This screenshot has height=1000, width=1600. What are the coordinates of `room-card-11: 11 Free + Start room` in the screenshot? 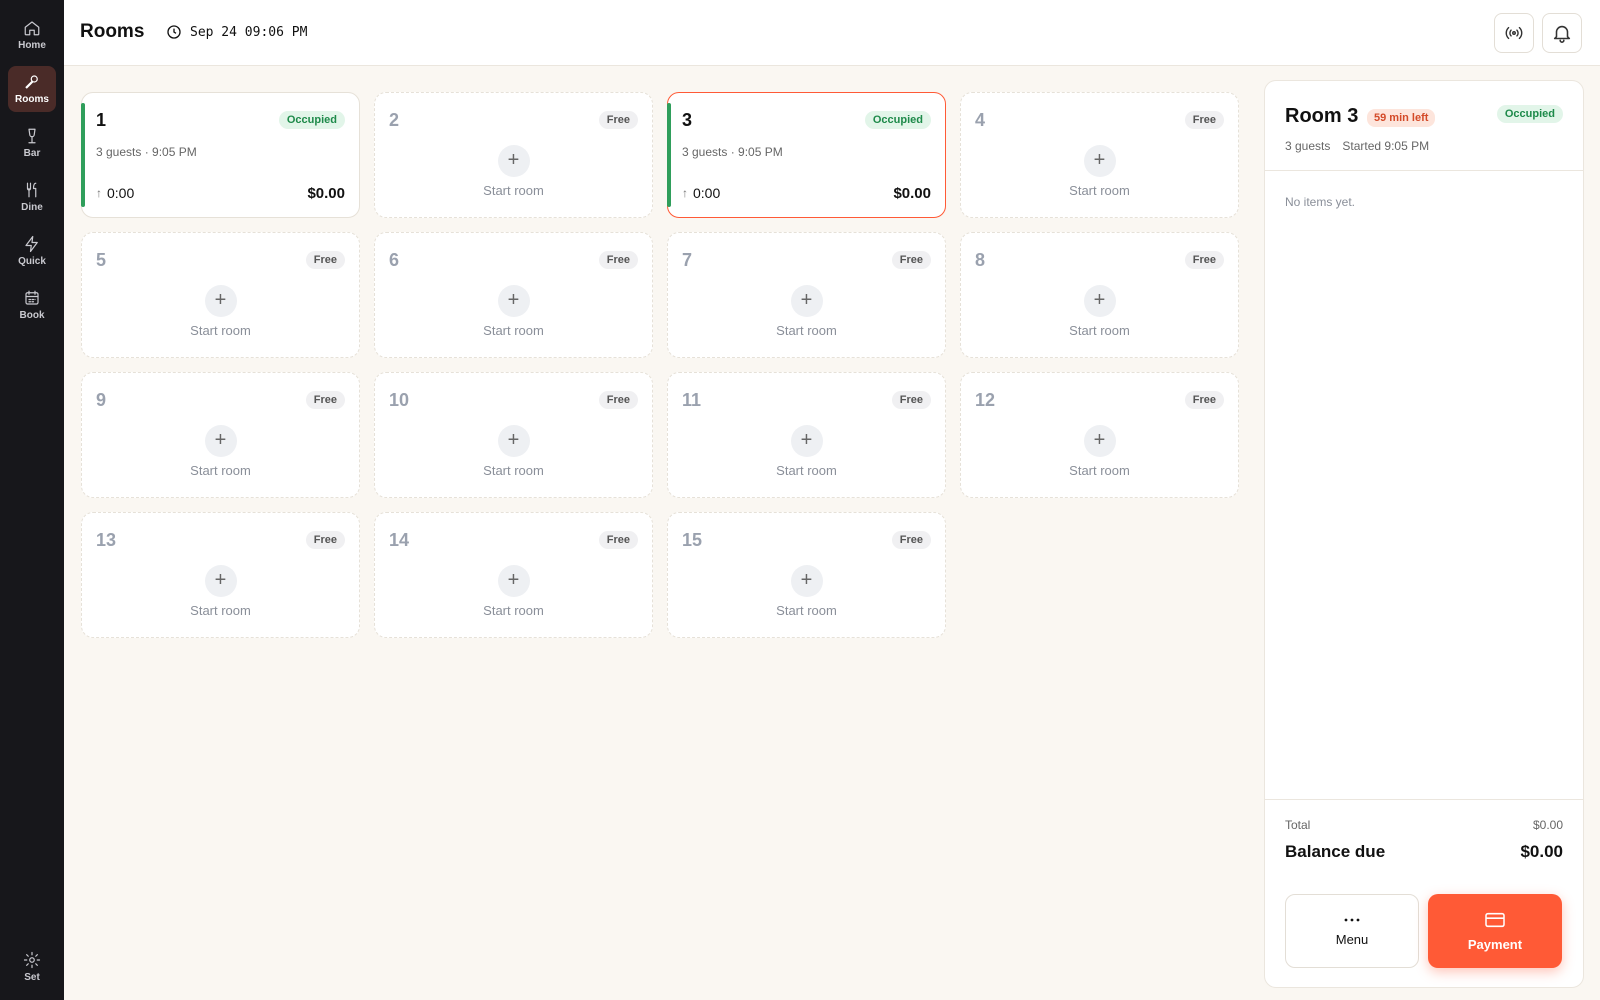 It's located at (806, 435).